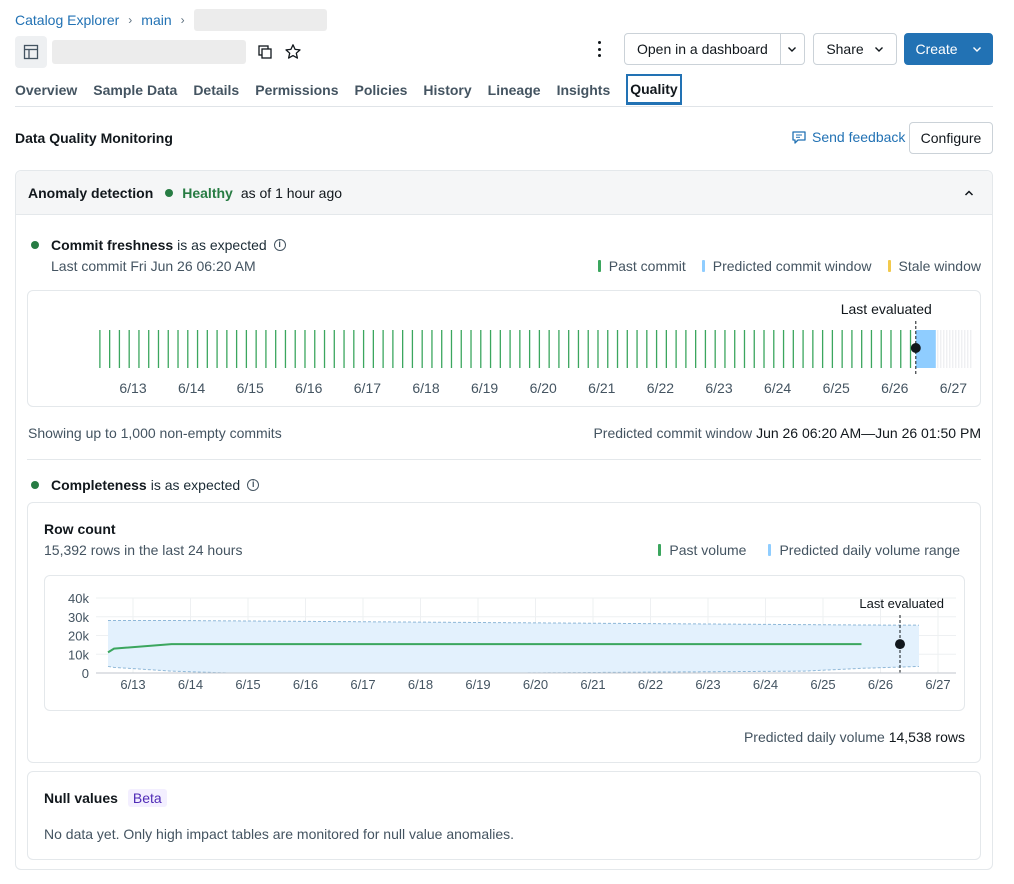 The width and height of the screenshot is (1014, 884). I want to click on completeness-title: Completeness, so click(99, 485).